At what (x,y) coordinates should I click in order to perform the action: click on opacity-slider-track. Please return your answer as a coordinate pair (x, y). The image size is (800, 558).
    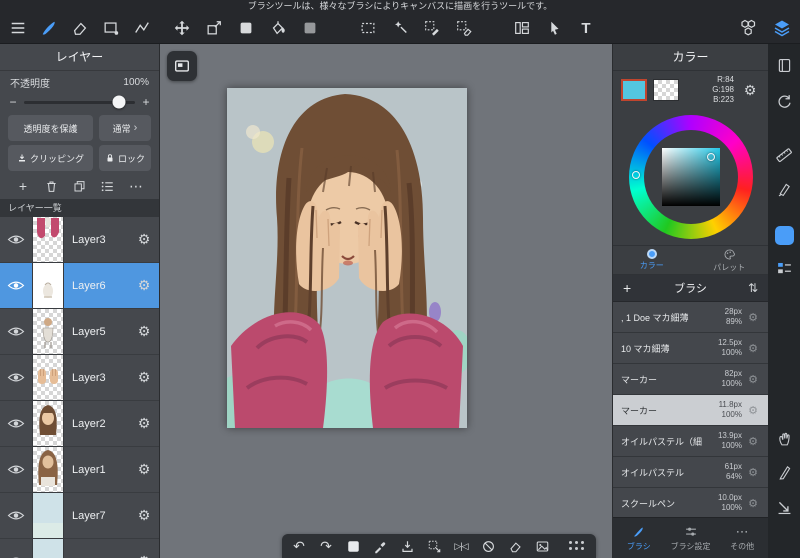
    Looking at the image, I should click on (79, 102).